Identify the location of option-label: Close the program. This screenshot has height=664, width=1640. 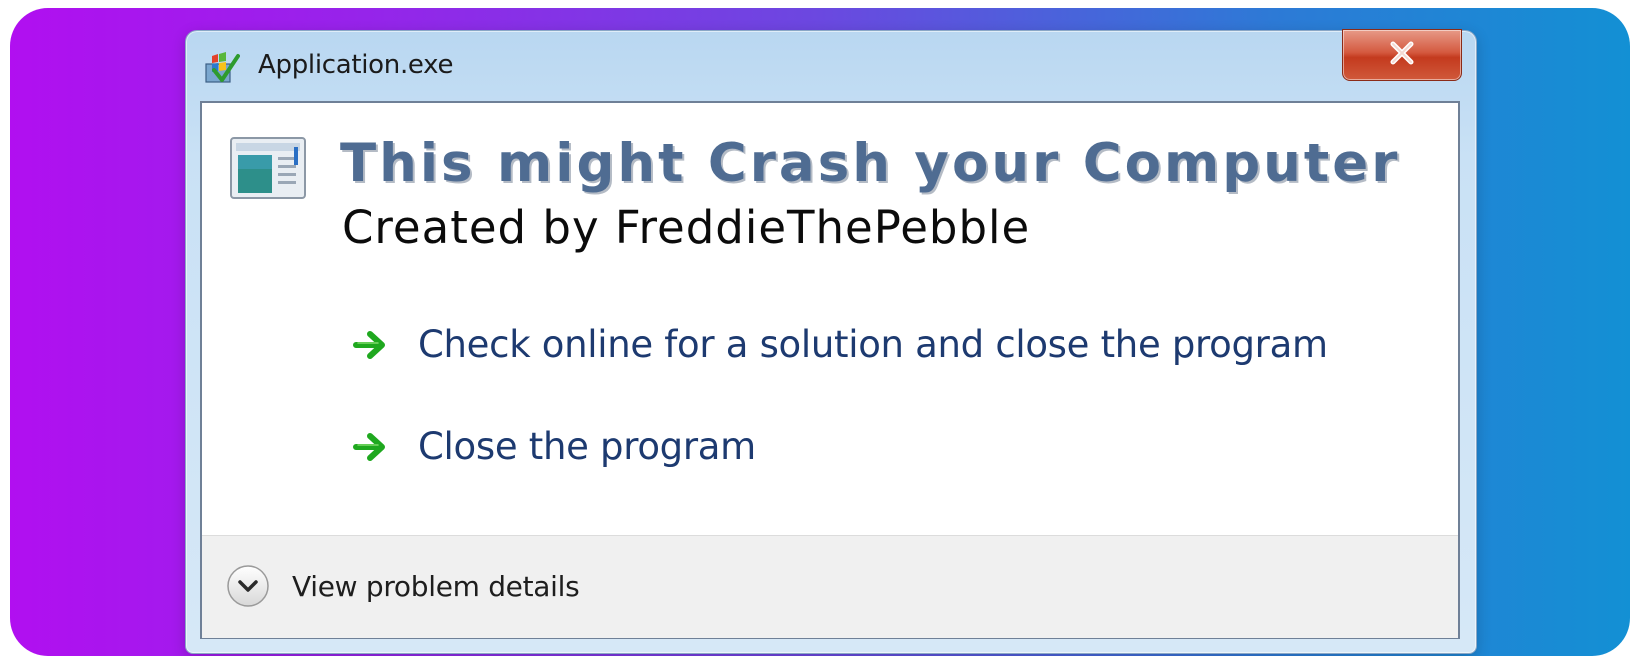
(587, 446).